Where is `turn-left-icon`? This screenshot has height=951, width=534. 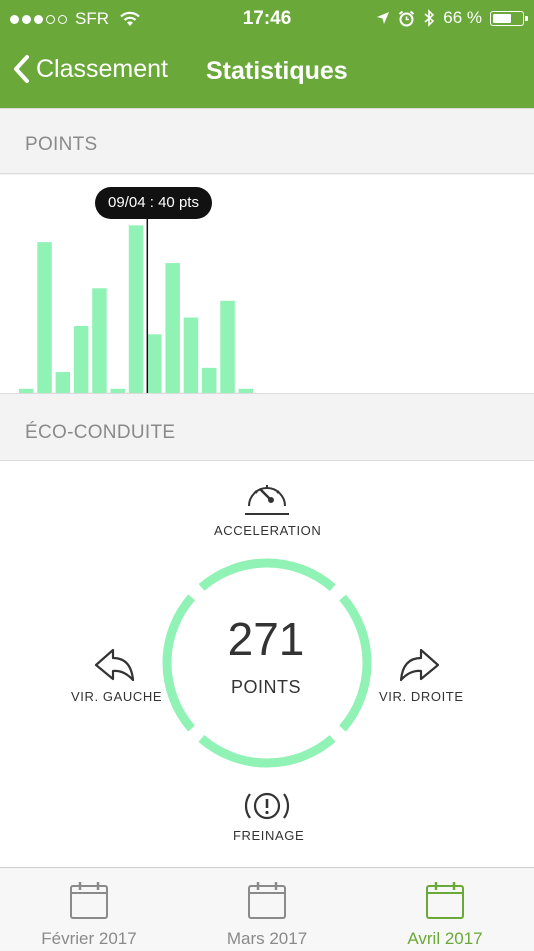
turn-left-icon is located at coordinates (114, 665).